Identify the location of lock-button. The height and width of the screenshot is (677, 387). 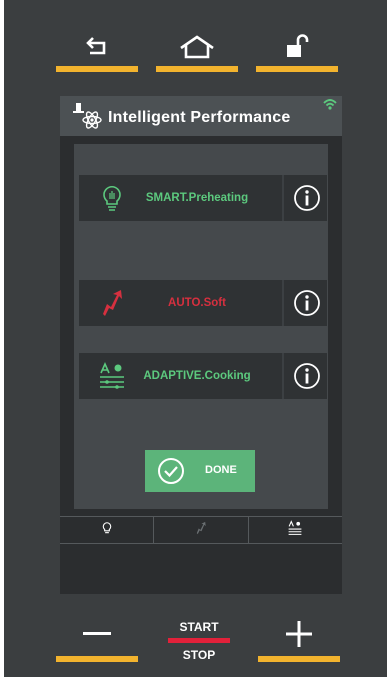
(297, 51).